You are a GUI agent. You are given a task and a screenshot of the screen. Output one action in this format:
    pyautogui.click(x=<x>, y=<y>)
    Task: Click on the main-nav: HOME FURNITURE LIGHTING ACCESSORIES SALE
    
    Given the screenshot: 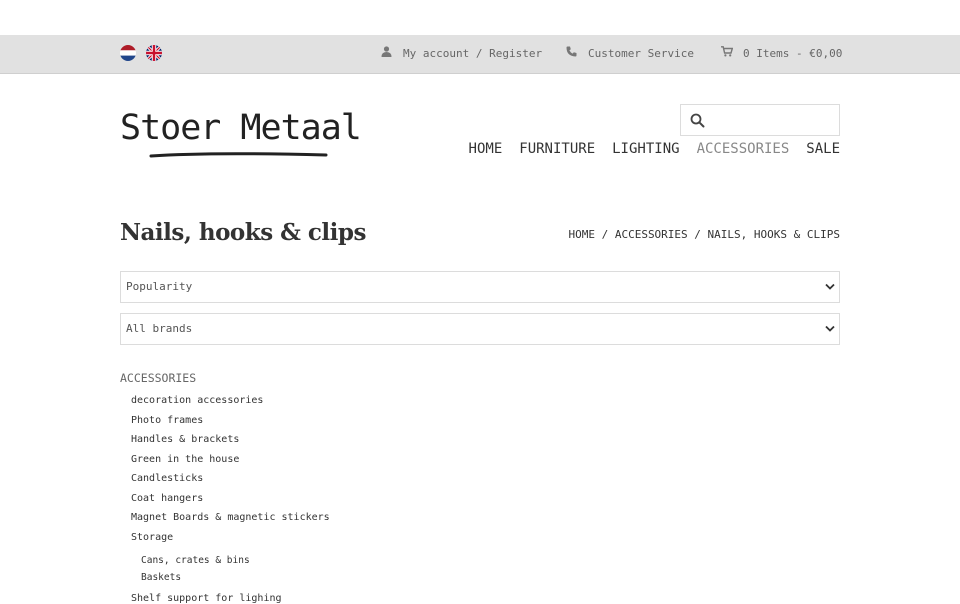 What is the action you would take?
    pyautogui.click(x=654, y=149)
    